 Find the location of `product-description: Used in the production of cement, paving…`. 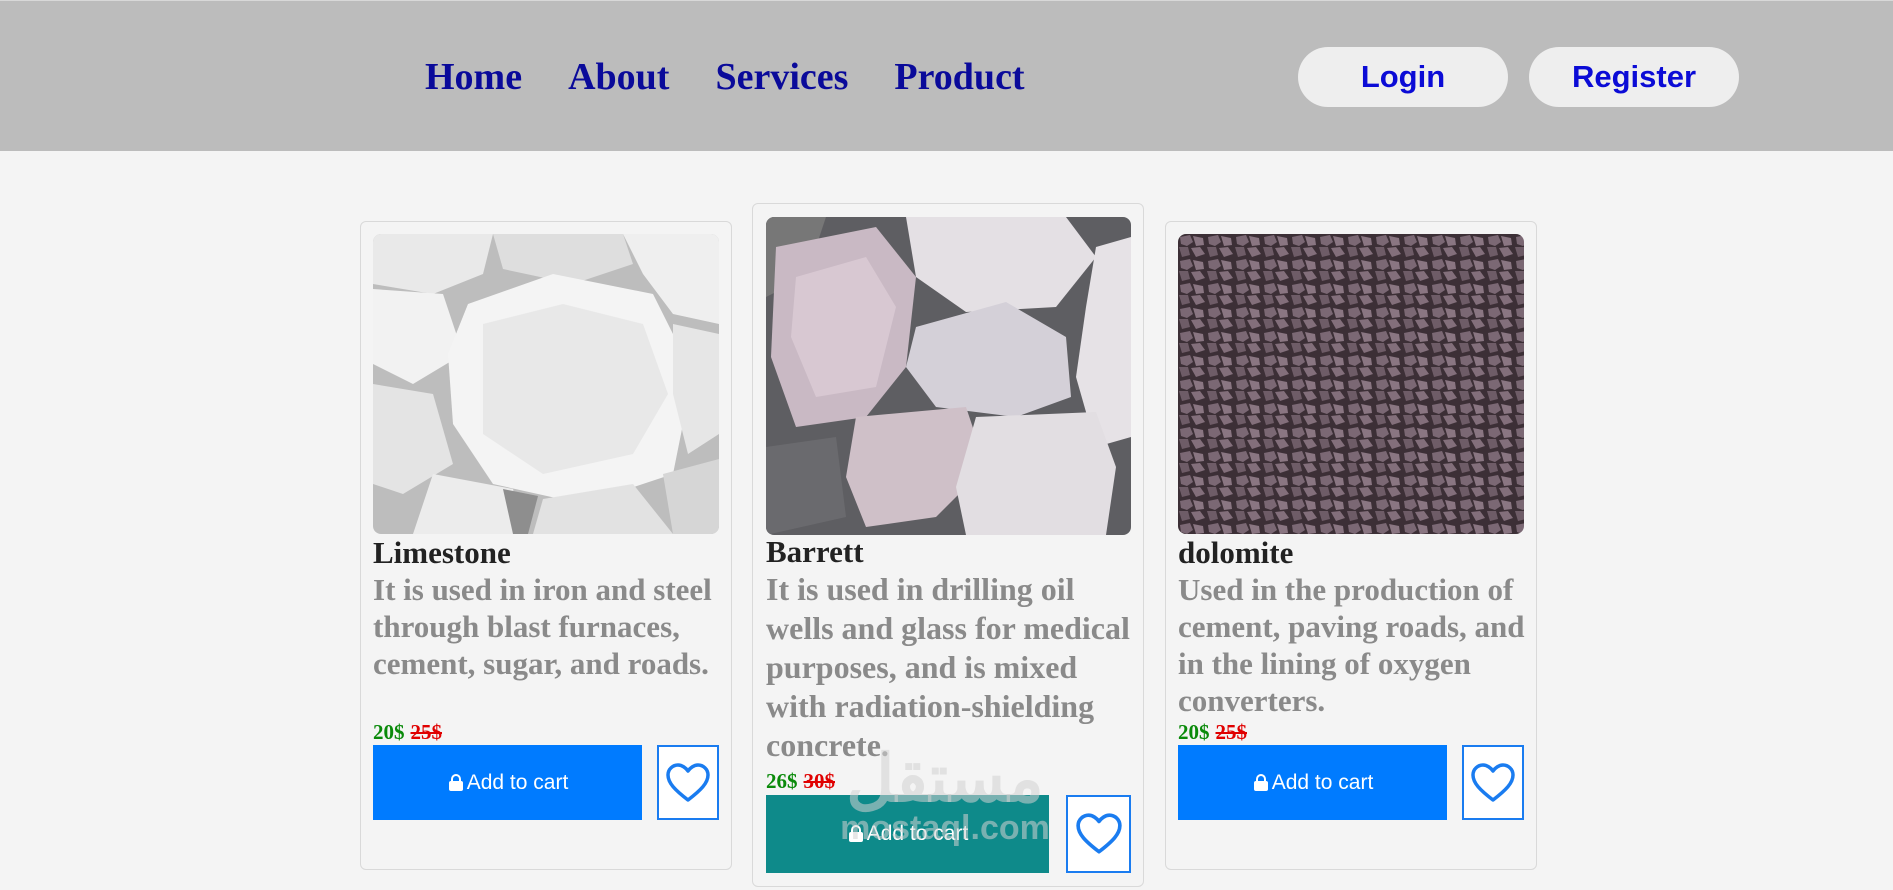

product-description: Used in the production of cement, paving… is located at coordinates (1351, 645).